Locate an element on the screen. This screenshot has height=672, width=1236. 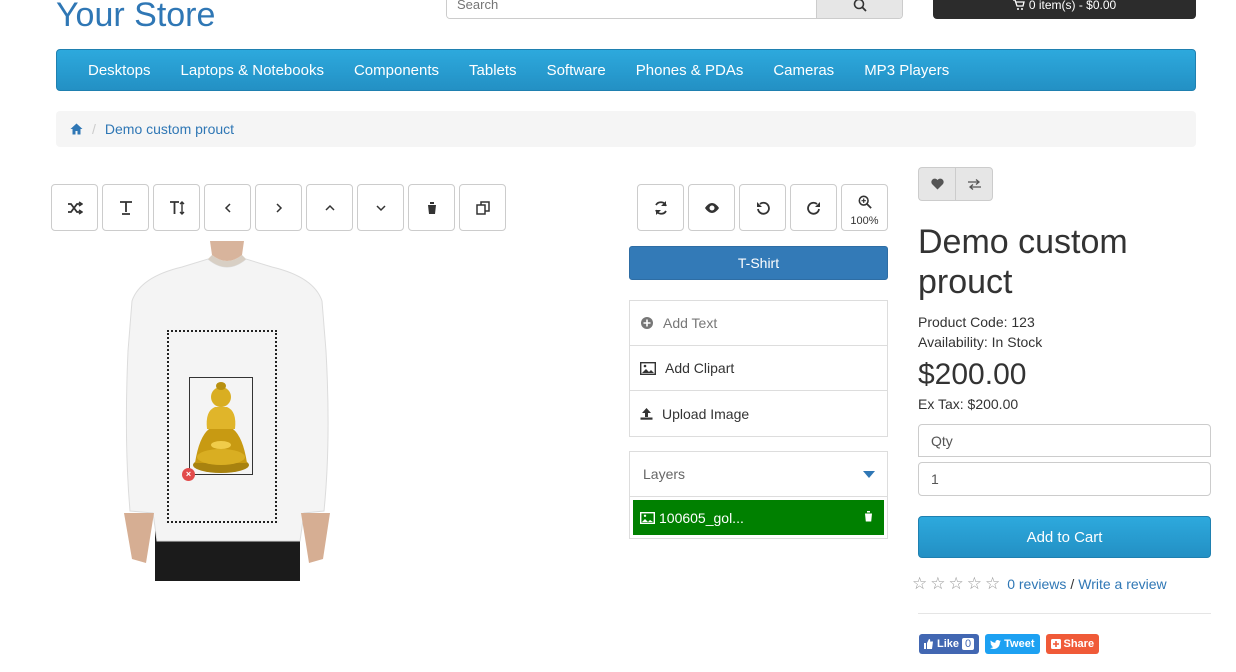
shuffle-icon is located at coordinates (75, 207).